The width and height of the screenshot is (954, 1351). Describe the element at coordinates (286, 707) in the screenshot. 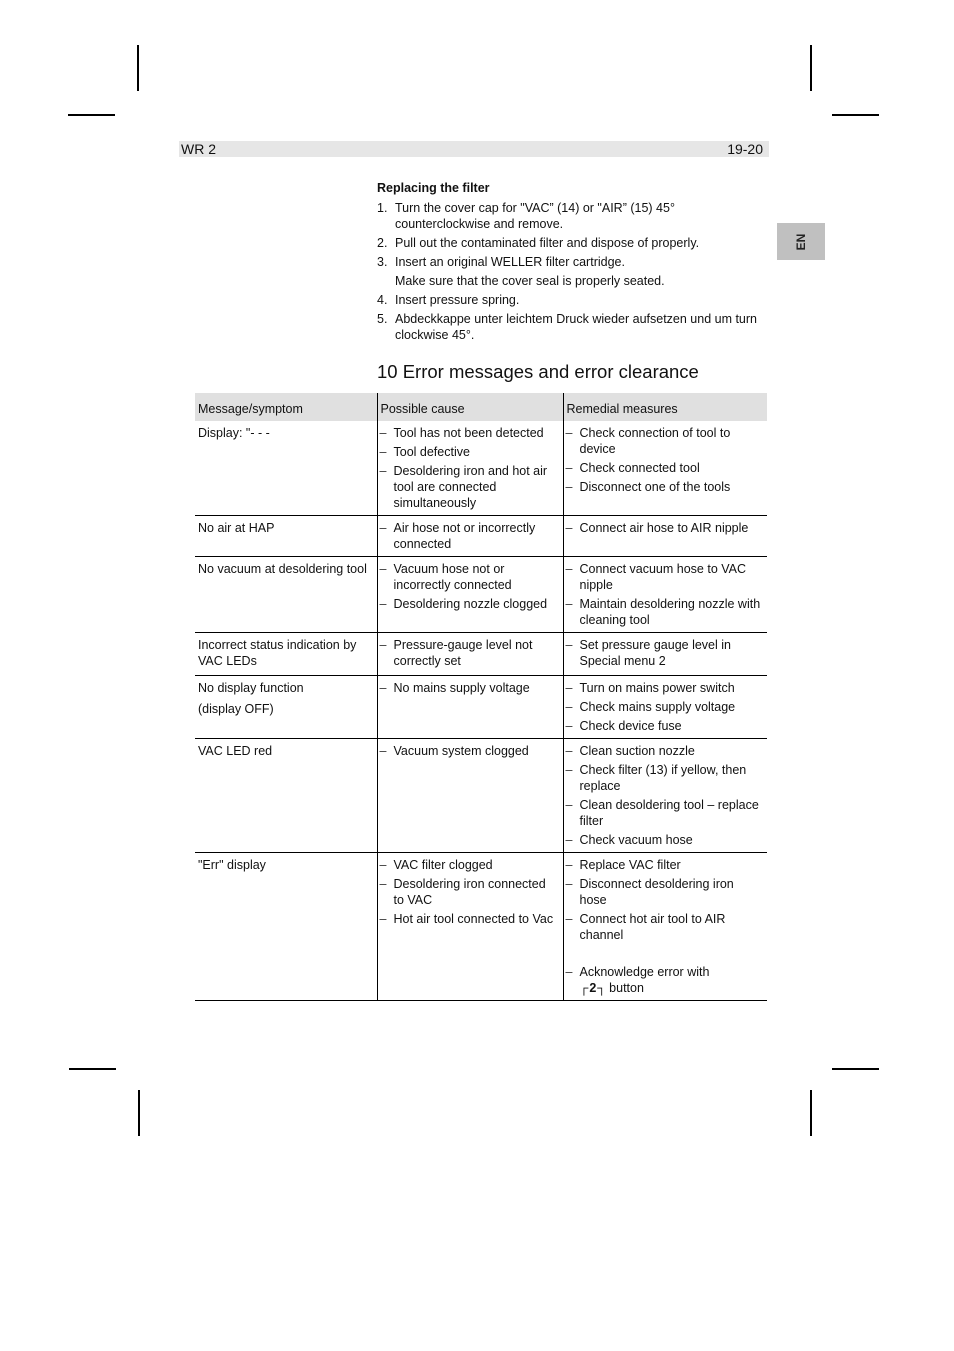

I see `symptom-cell: No display function (display OFF)` at that location.